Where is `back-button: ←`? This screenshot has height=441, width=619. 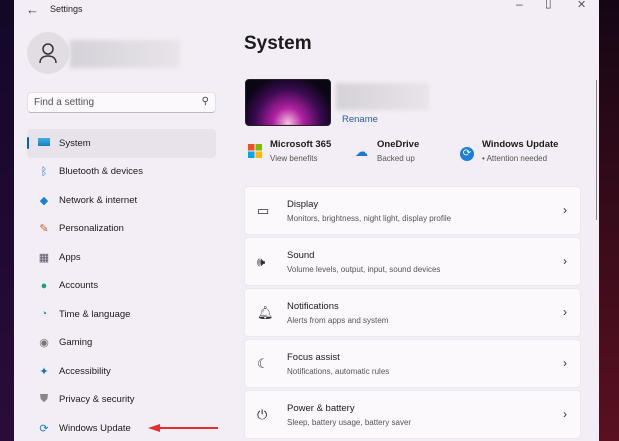 back-button: ← is located at coordinates (32, 9).